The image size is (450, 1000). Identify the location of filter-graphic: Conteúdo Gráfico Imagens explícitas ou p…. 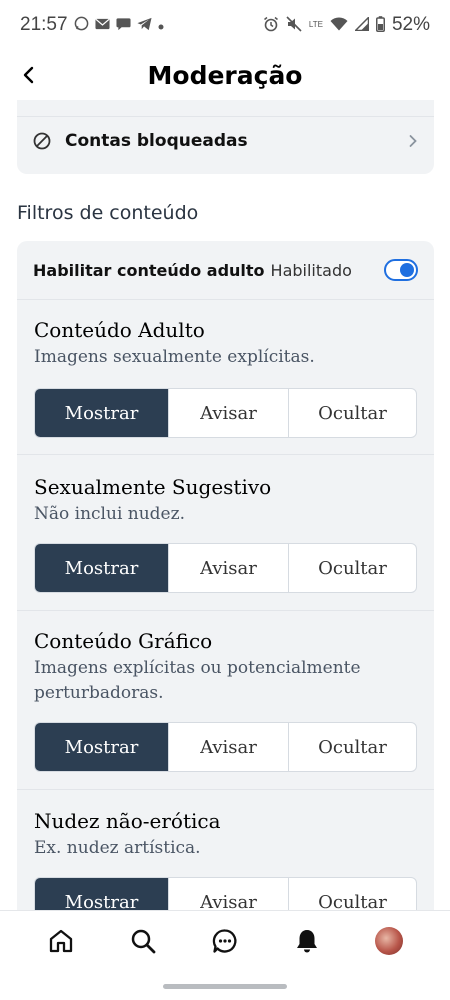
(225, 666).